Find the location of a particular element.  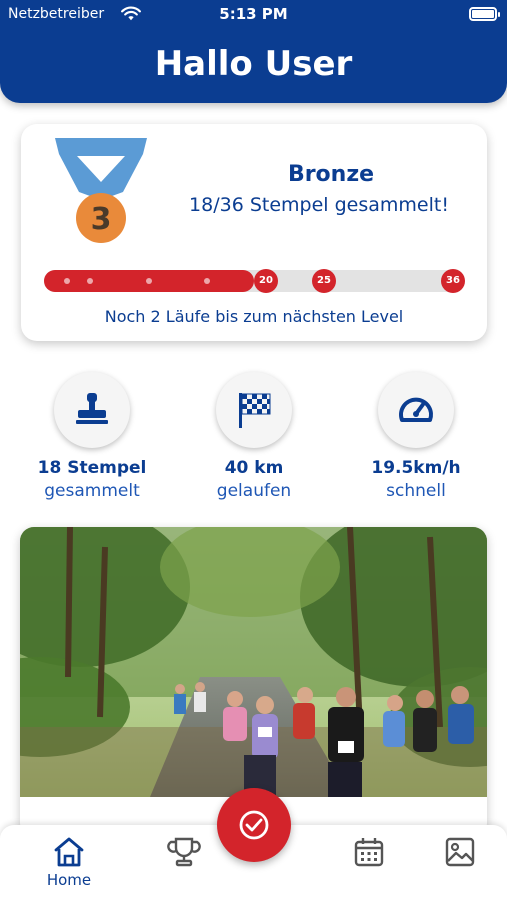

stat-speed: 19.5km/h schnell is located at coordinates (416, 436).